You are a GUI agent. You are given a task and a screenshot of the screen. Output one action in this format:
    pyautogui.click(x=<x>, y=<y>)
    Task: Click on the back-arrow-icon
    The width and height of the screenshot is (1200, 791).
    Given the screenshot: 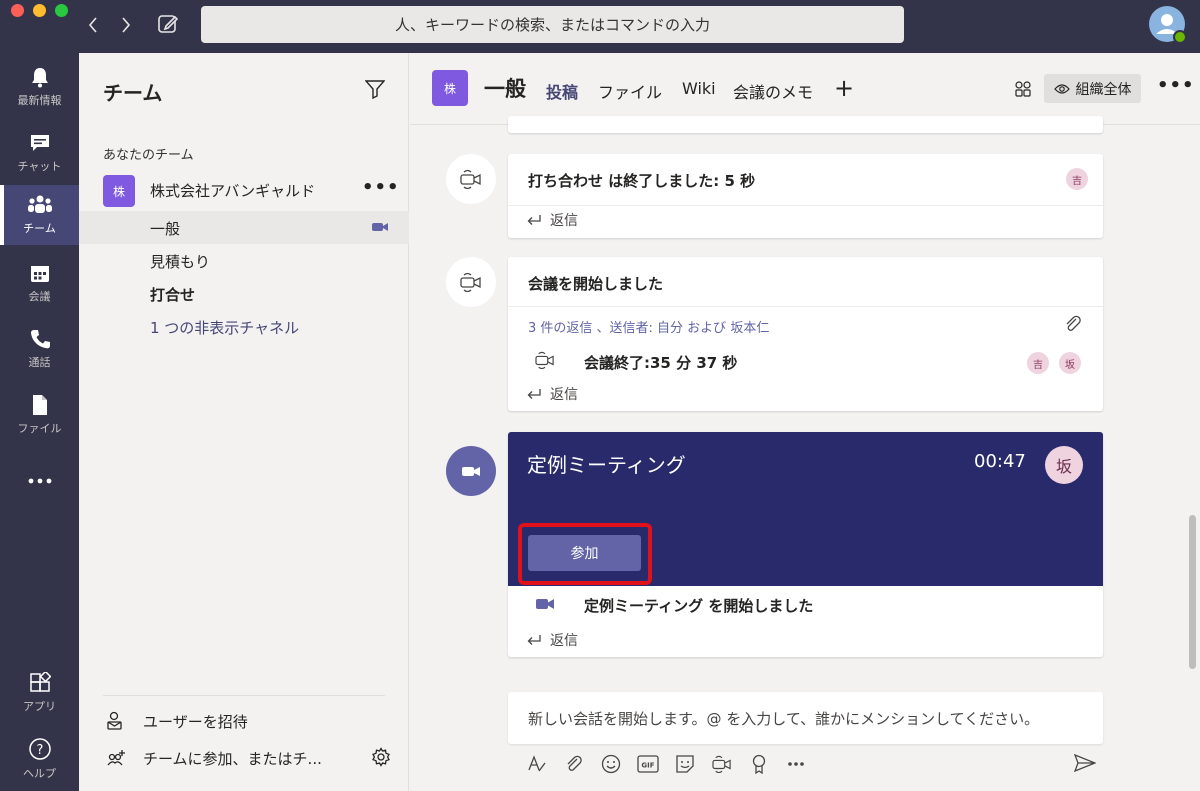 What is the action you would take?
    pyautogui.click(x=93, y=25)
    